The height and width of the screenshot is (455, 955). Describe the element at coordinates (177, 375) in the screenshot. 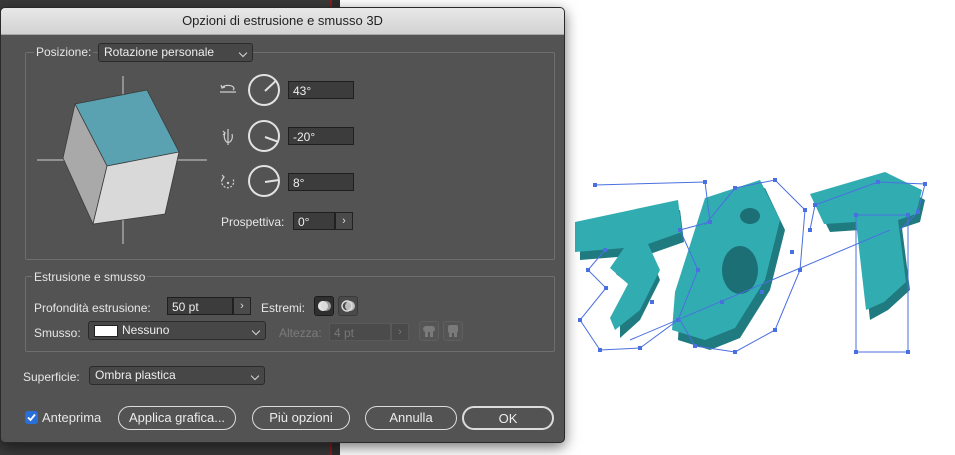

I see `surface-dropdown: Ombra plastica` at that location.